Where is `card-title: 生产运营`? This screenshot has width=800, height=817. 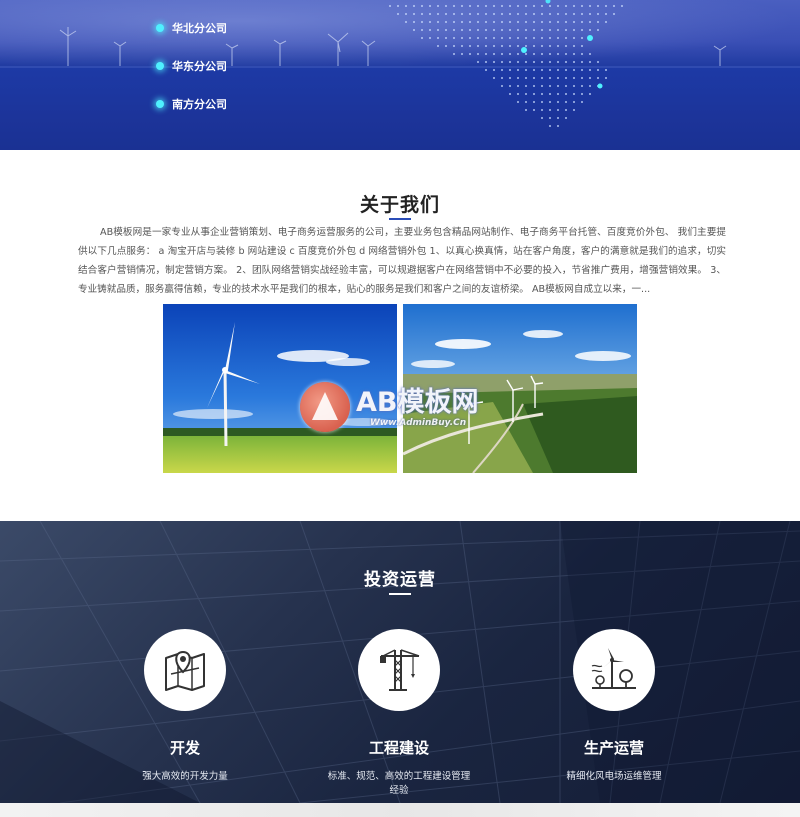
card-title: 生产运营 is located at coordinates (613, 748).